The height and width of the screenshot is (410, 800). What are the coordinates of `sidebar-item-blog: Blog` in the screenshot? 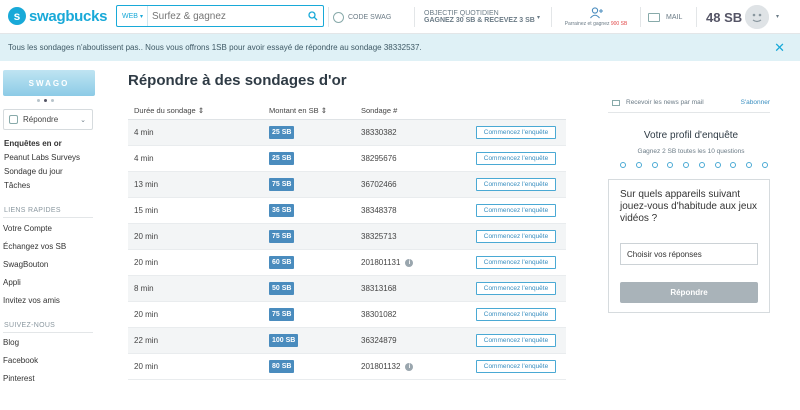 It's located at (51, 343).